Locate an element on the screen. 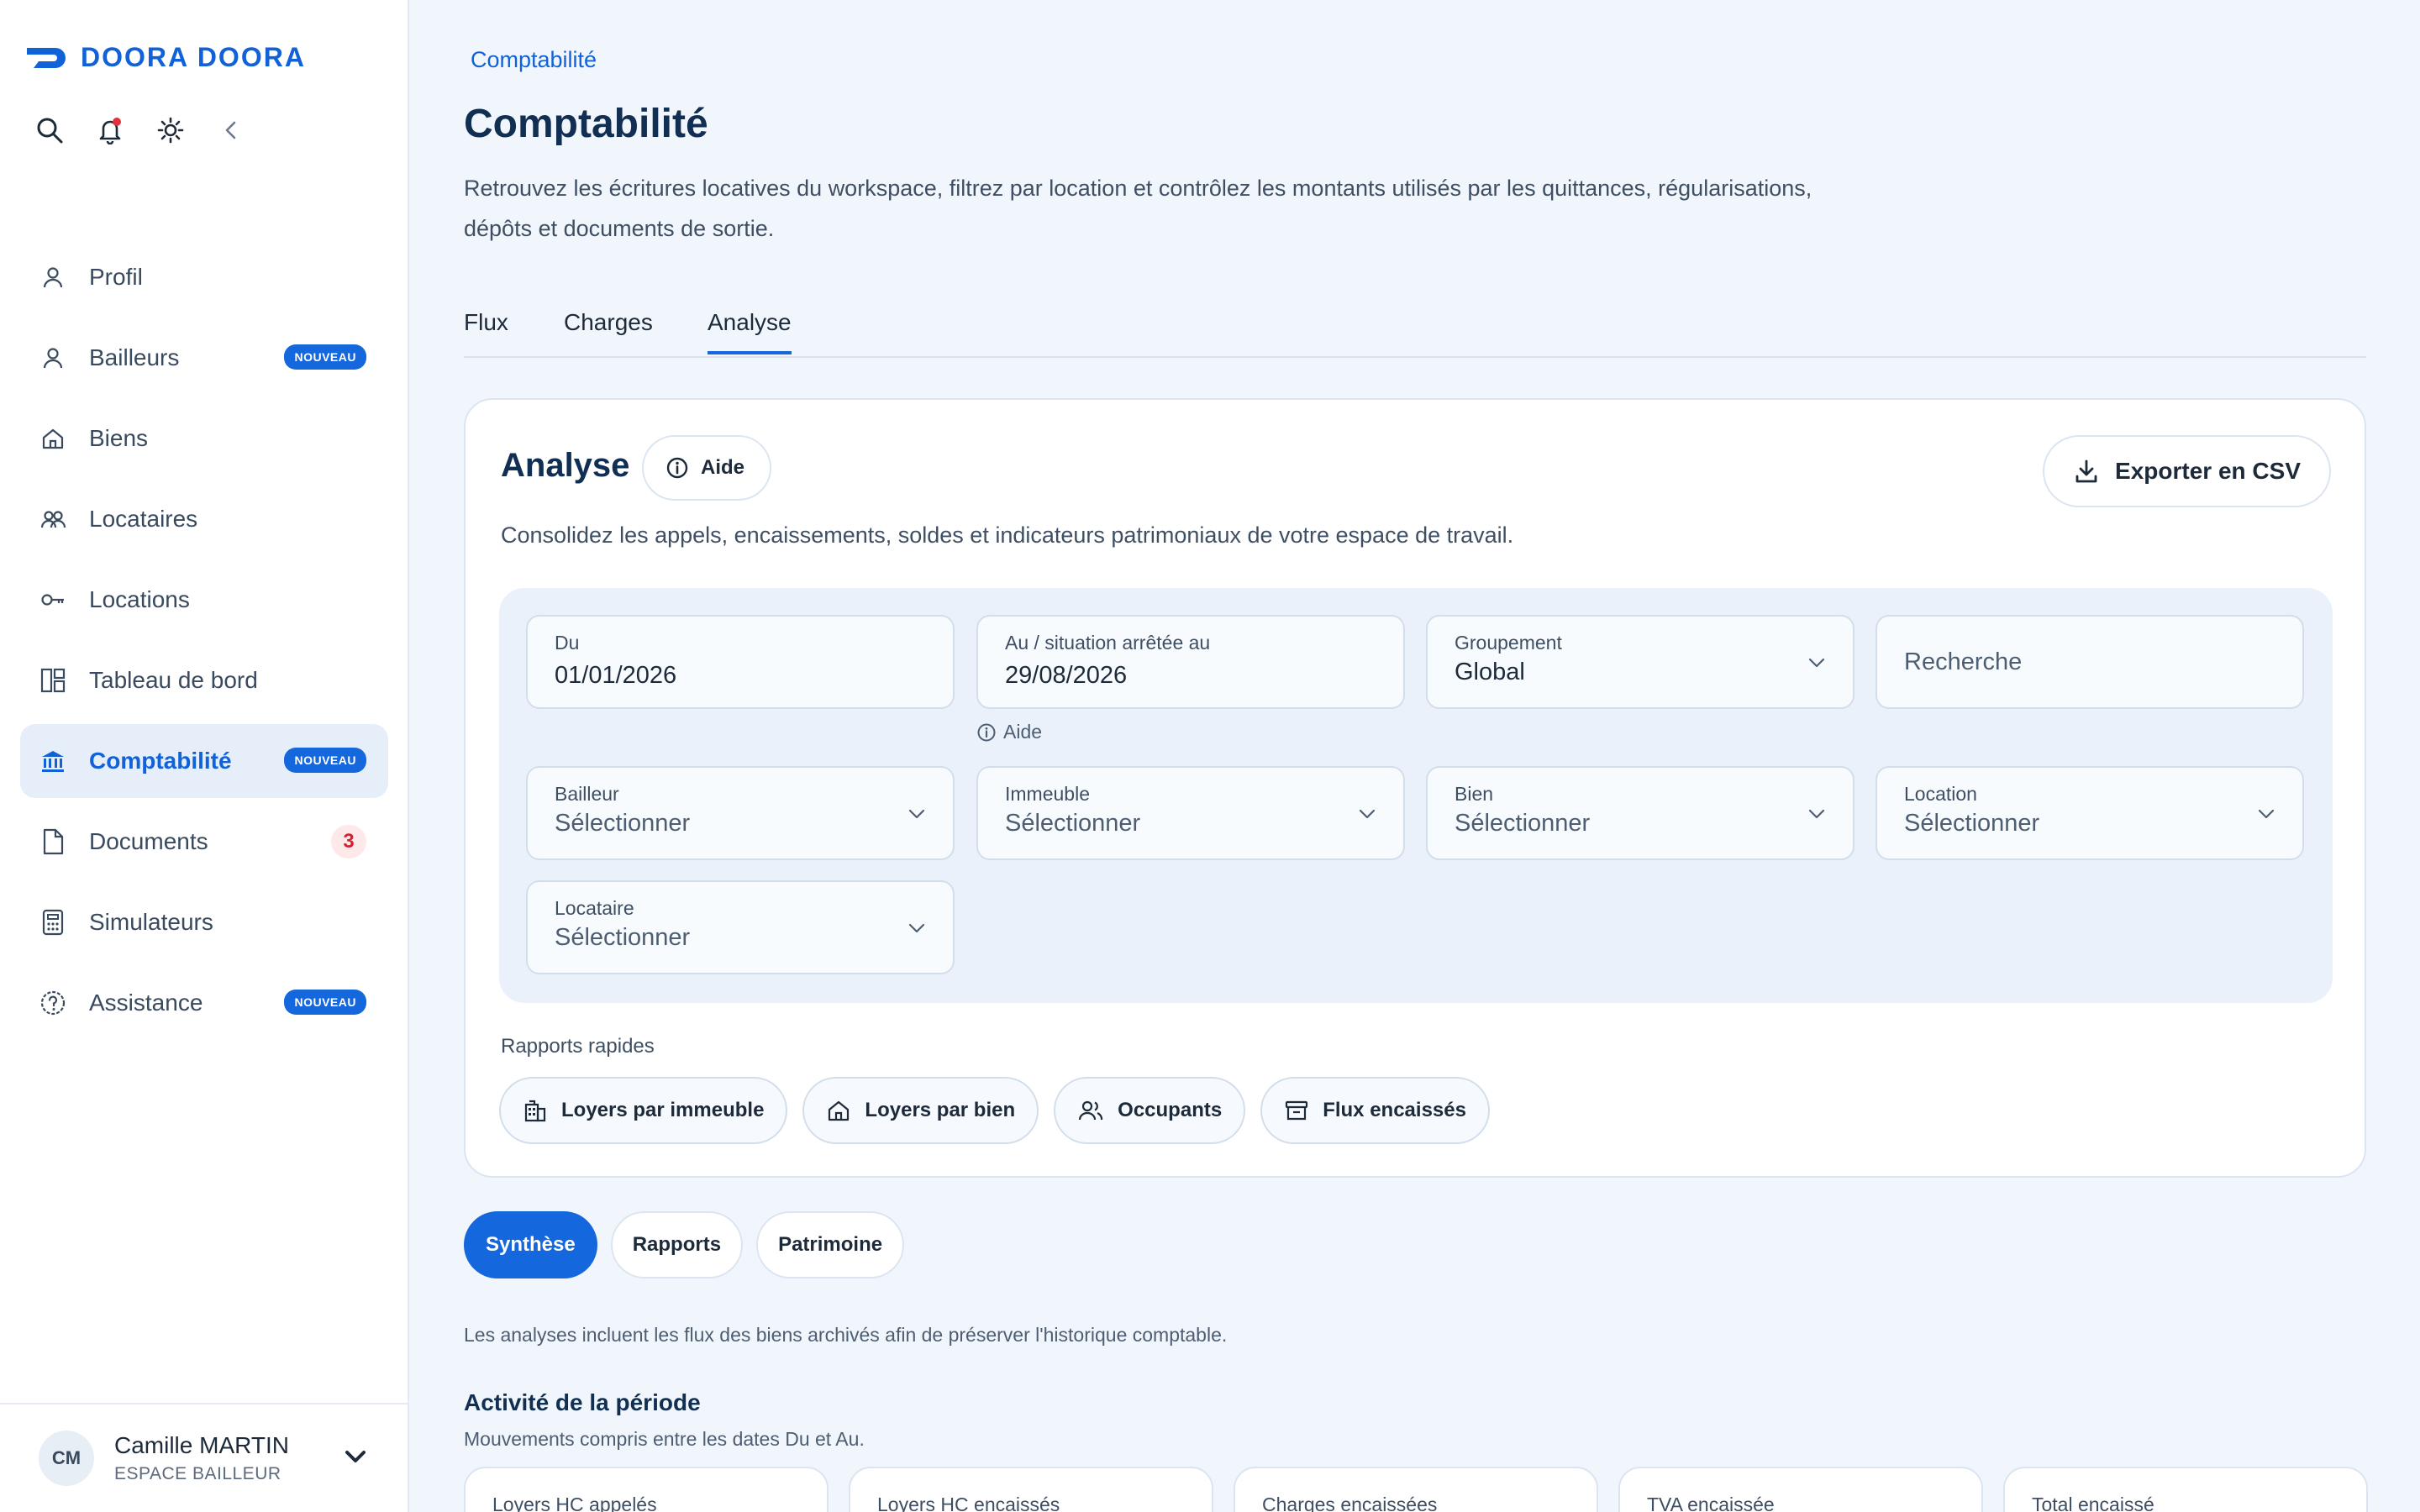 This screenshot has height=1512, width=2420. sidebar-item-profil: Profil is located at coordinates (204, 277).